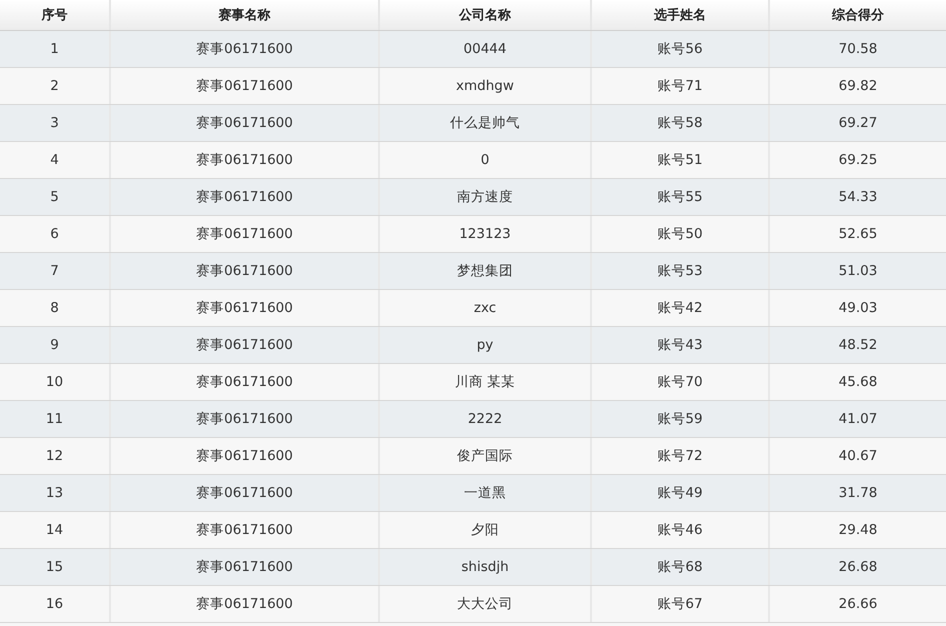 The height and width of the screenshot is (626, 946). I want to click on table-cell-text: 9, so click(54, 345).